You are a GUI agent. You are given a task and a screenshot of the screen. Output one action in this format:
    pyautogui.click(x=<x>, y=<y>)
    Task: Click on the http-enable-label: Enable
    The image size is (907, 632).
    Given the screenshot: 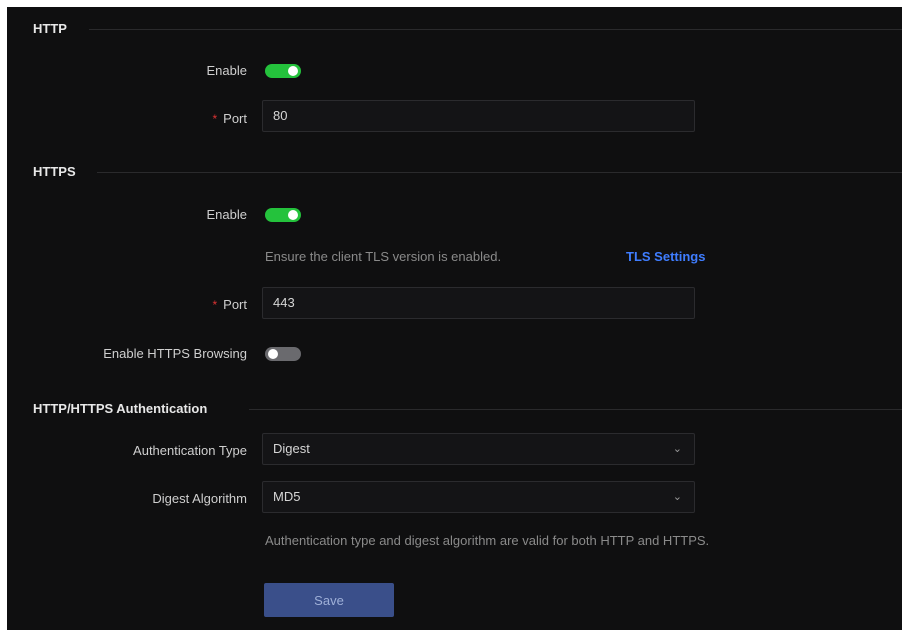 What is the action you would take?
    pyautogui.click(x=226, y=70)
    